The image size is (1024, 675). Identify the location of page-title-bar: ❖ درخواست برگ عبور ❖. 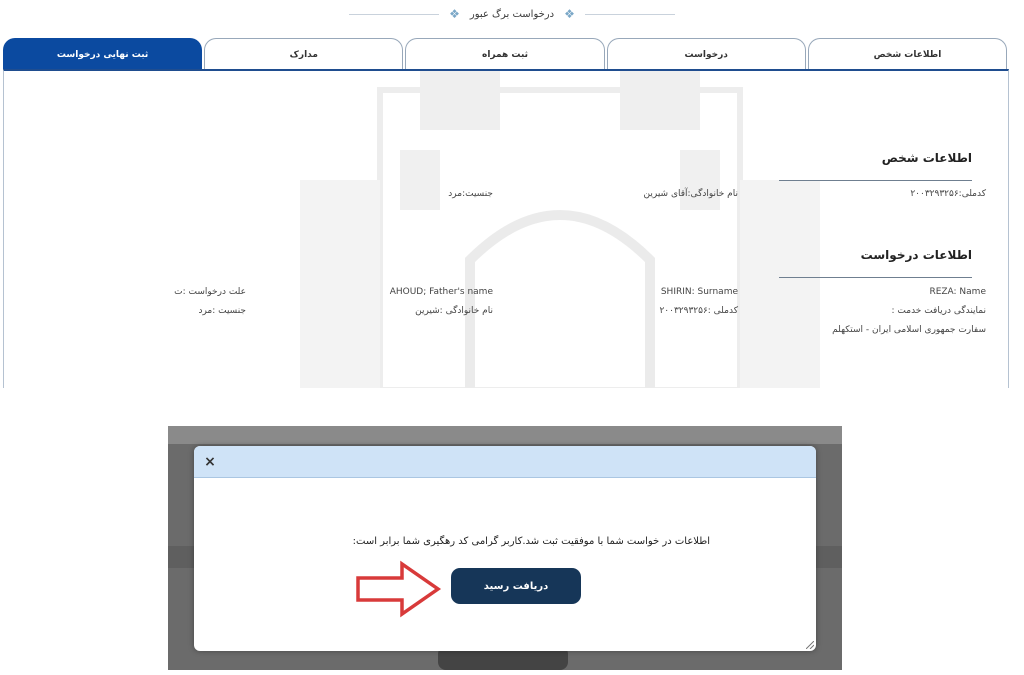
(512, 14).